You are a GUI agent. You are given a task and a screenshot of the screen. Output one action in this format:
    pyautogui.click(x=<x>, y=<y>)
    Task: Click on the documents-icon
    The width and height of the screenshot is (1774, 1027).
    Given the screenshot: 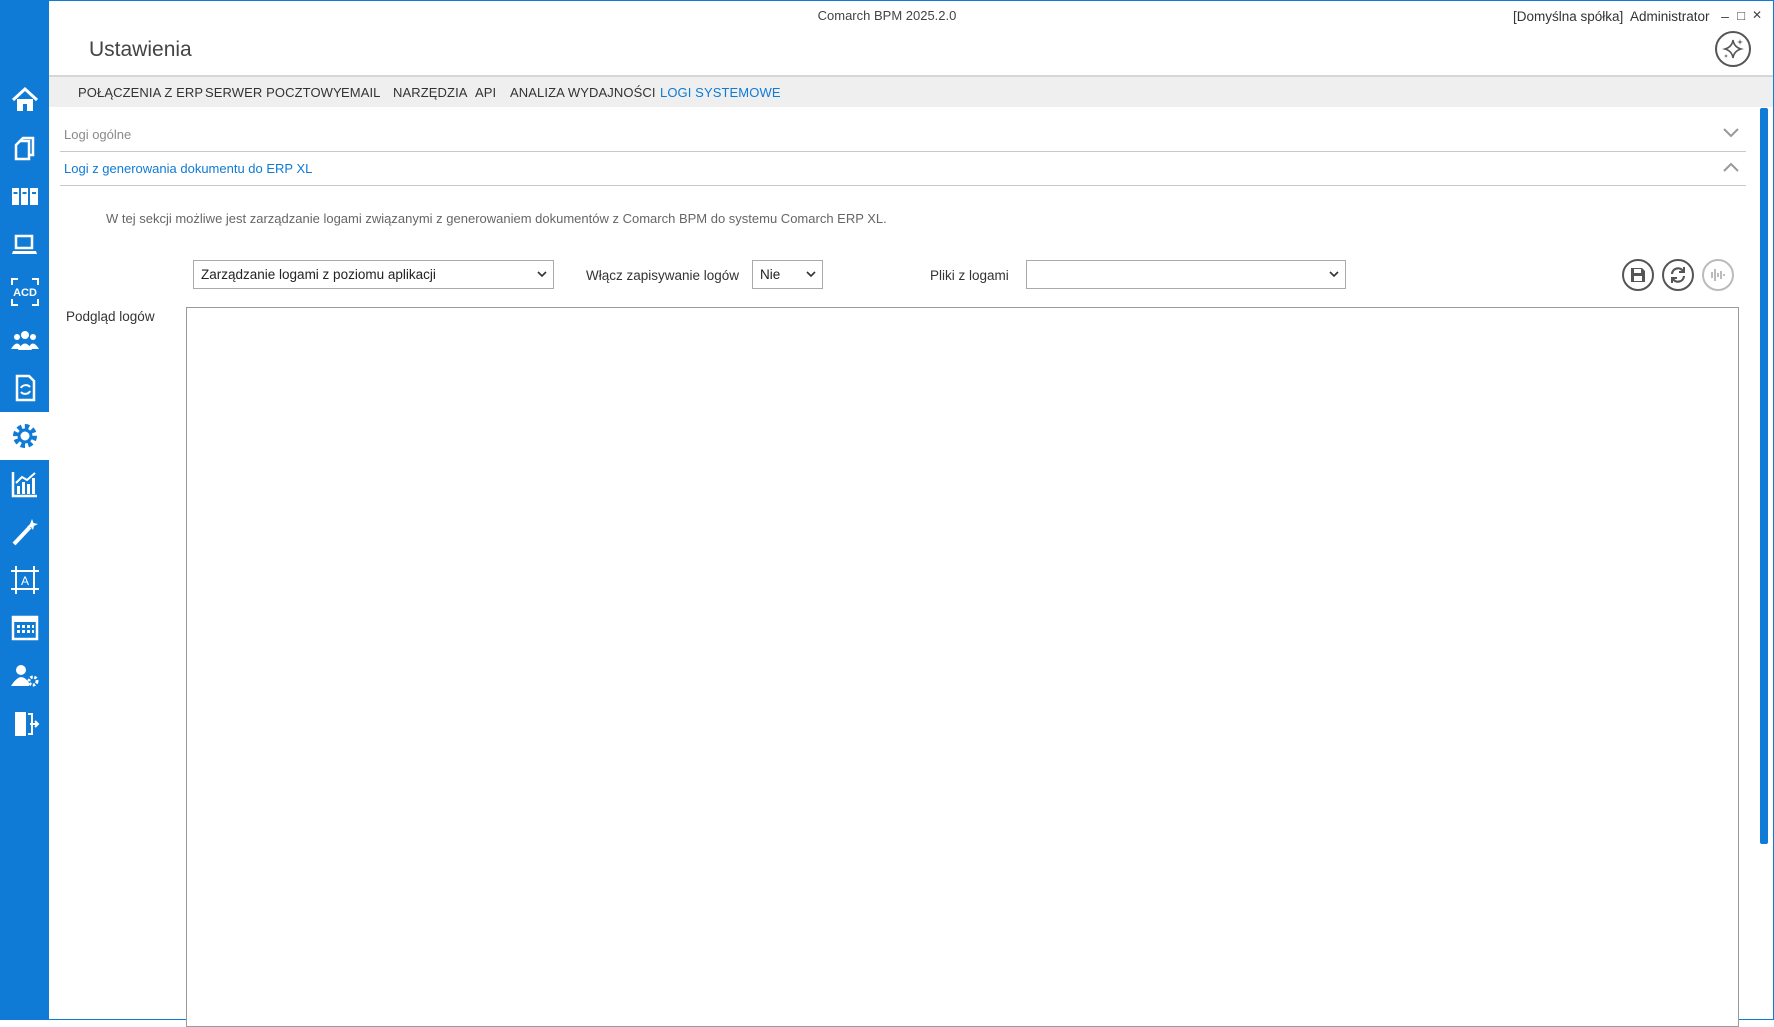 What is the action you would take?
    pyautogui.click(x=24, y=148)
    